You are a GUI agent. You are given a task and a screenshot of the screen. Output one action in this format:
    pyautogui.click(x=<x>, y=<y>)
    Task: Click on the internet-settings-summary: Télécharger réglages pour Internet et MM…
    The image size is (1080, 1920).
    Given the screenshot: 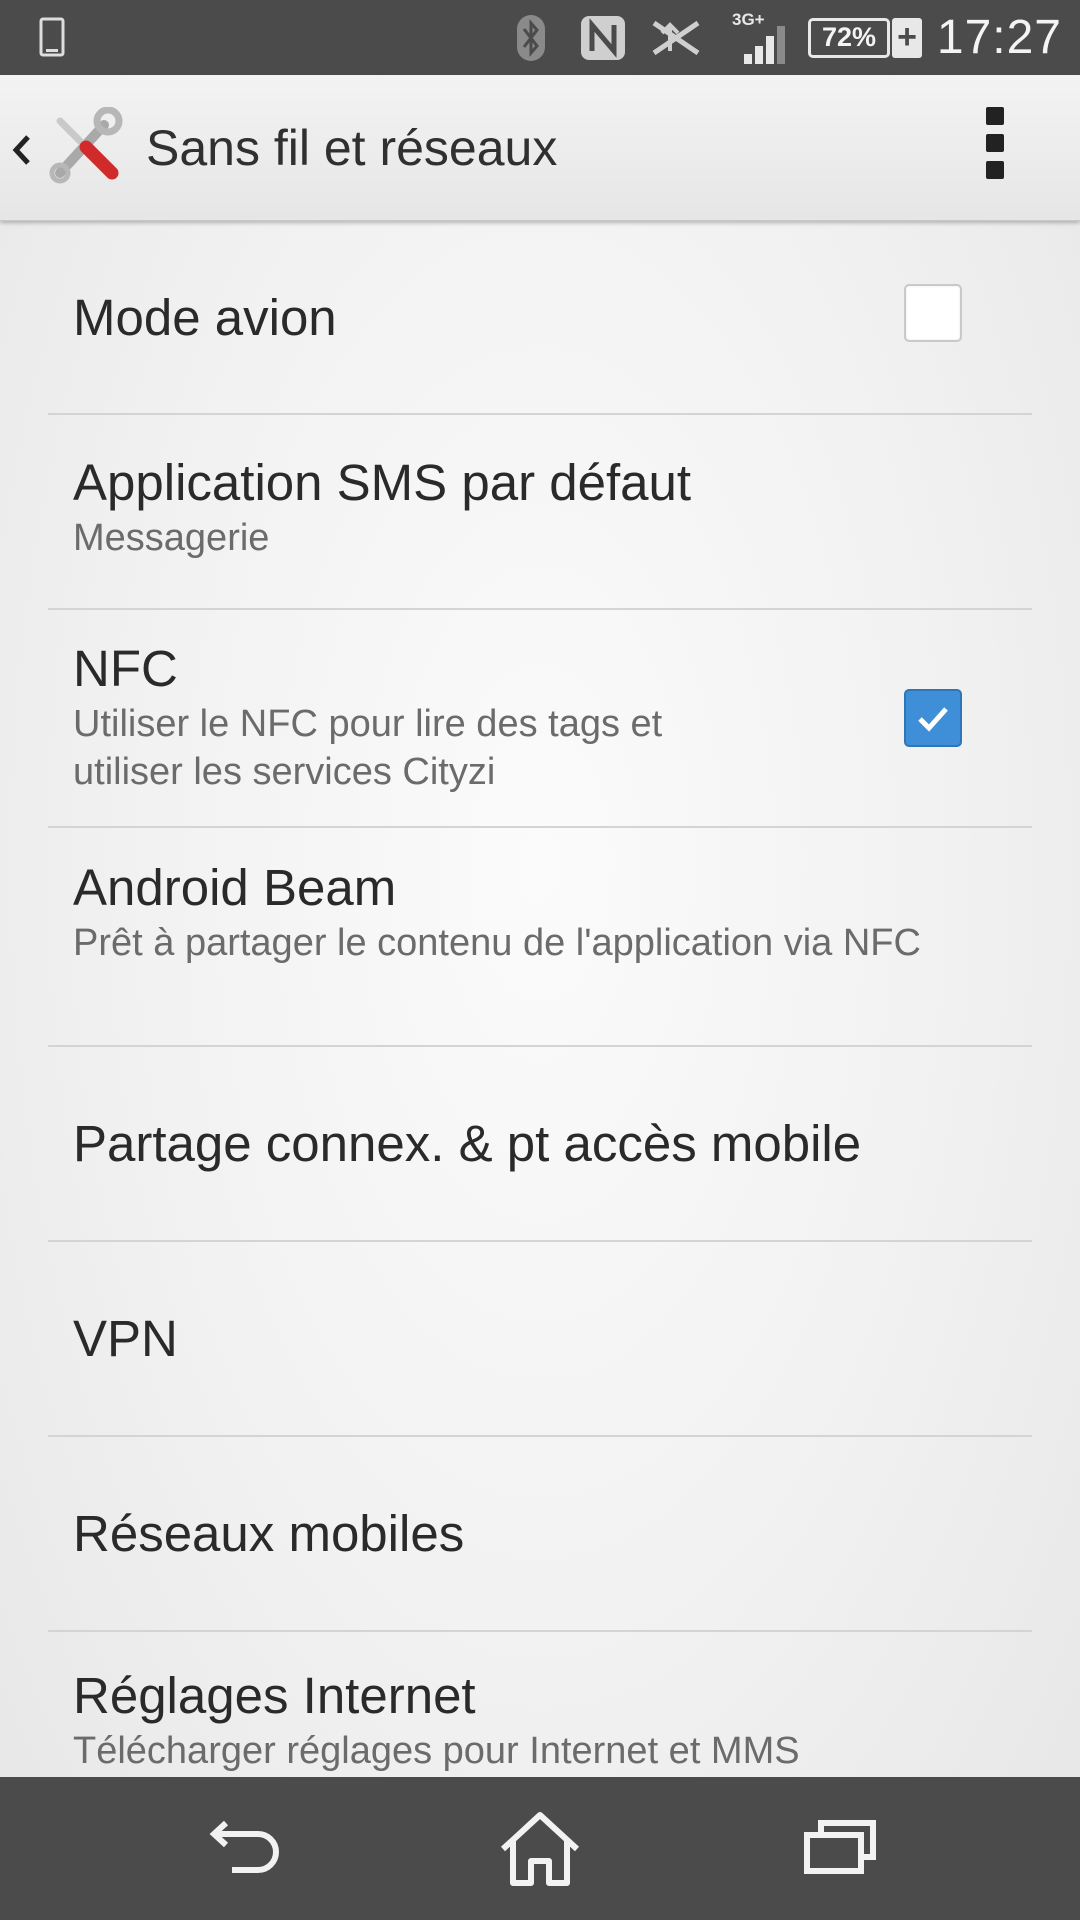 What is the action you would take?
    pyautogui.click(x=436, y=1751)
    